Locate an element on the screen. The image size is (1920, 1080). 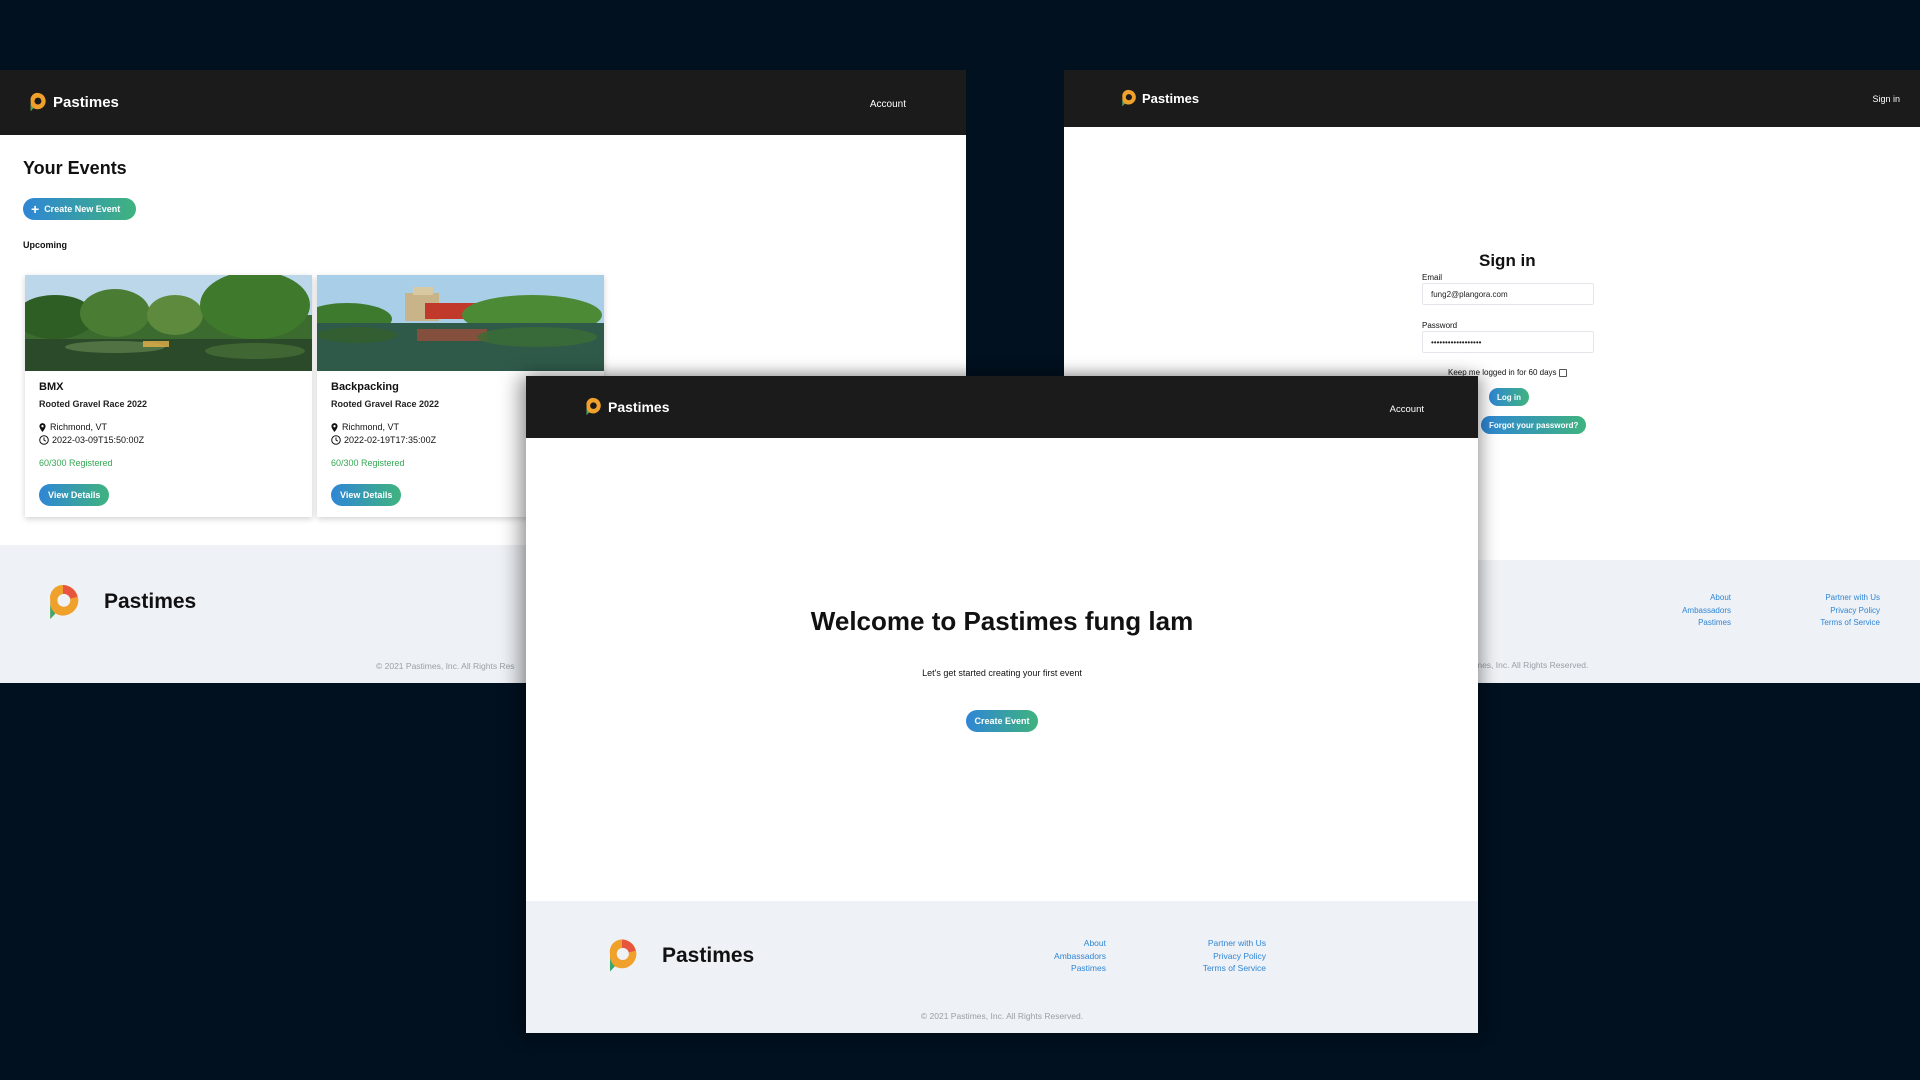
event-datetime: 2022-02-19T17:35:00Z is located at coordinates (383, 440).